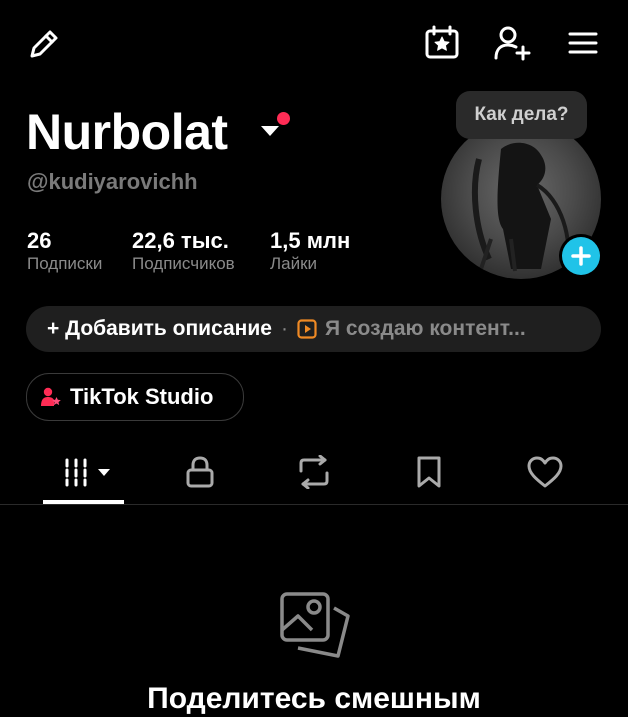 The image size is (628, 717). What do you see at coordinates (314, 504) in the screenshot?
I see `tab-divider` at bounding box center [314, 504].